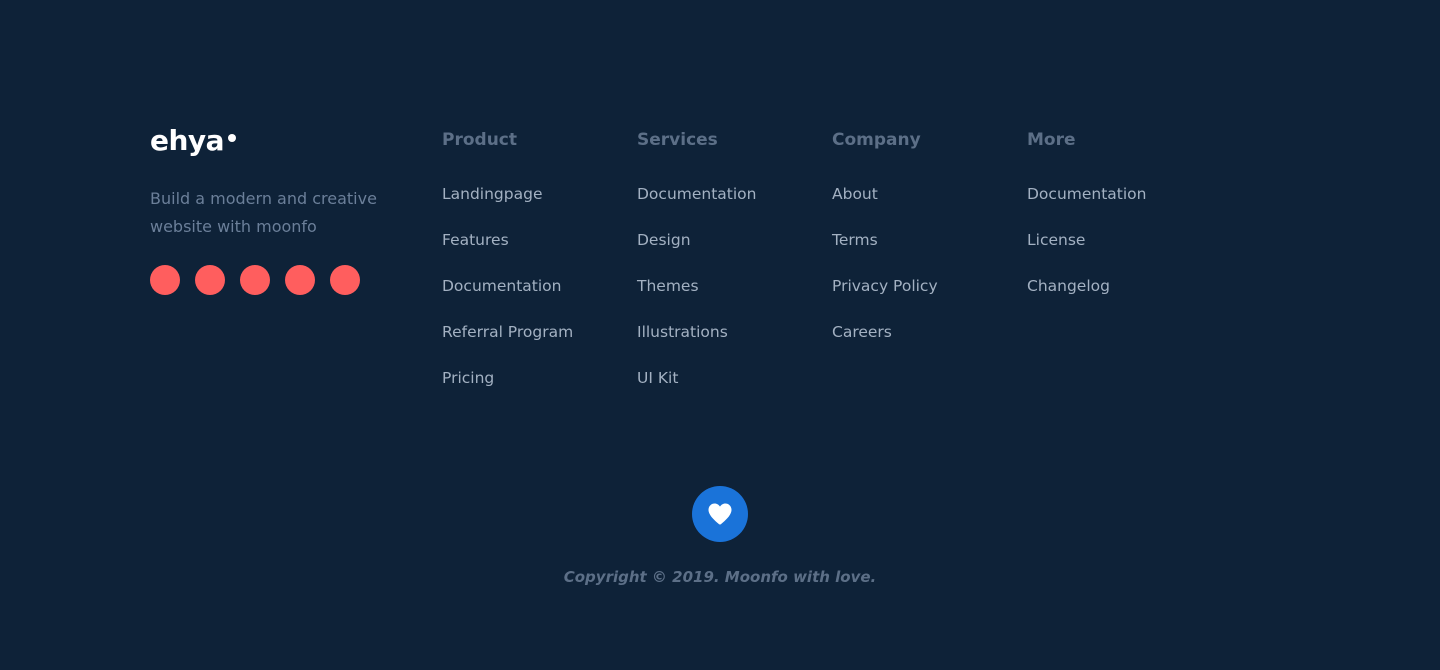 The height and width of the screenshot is (670, 1440). I want to click on footer-link-careers: Careers, so click(862, 332).